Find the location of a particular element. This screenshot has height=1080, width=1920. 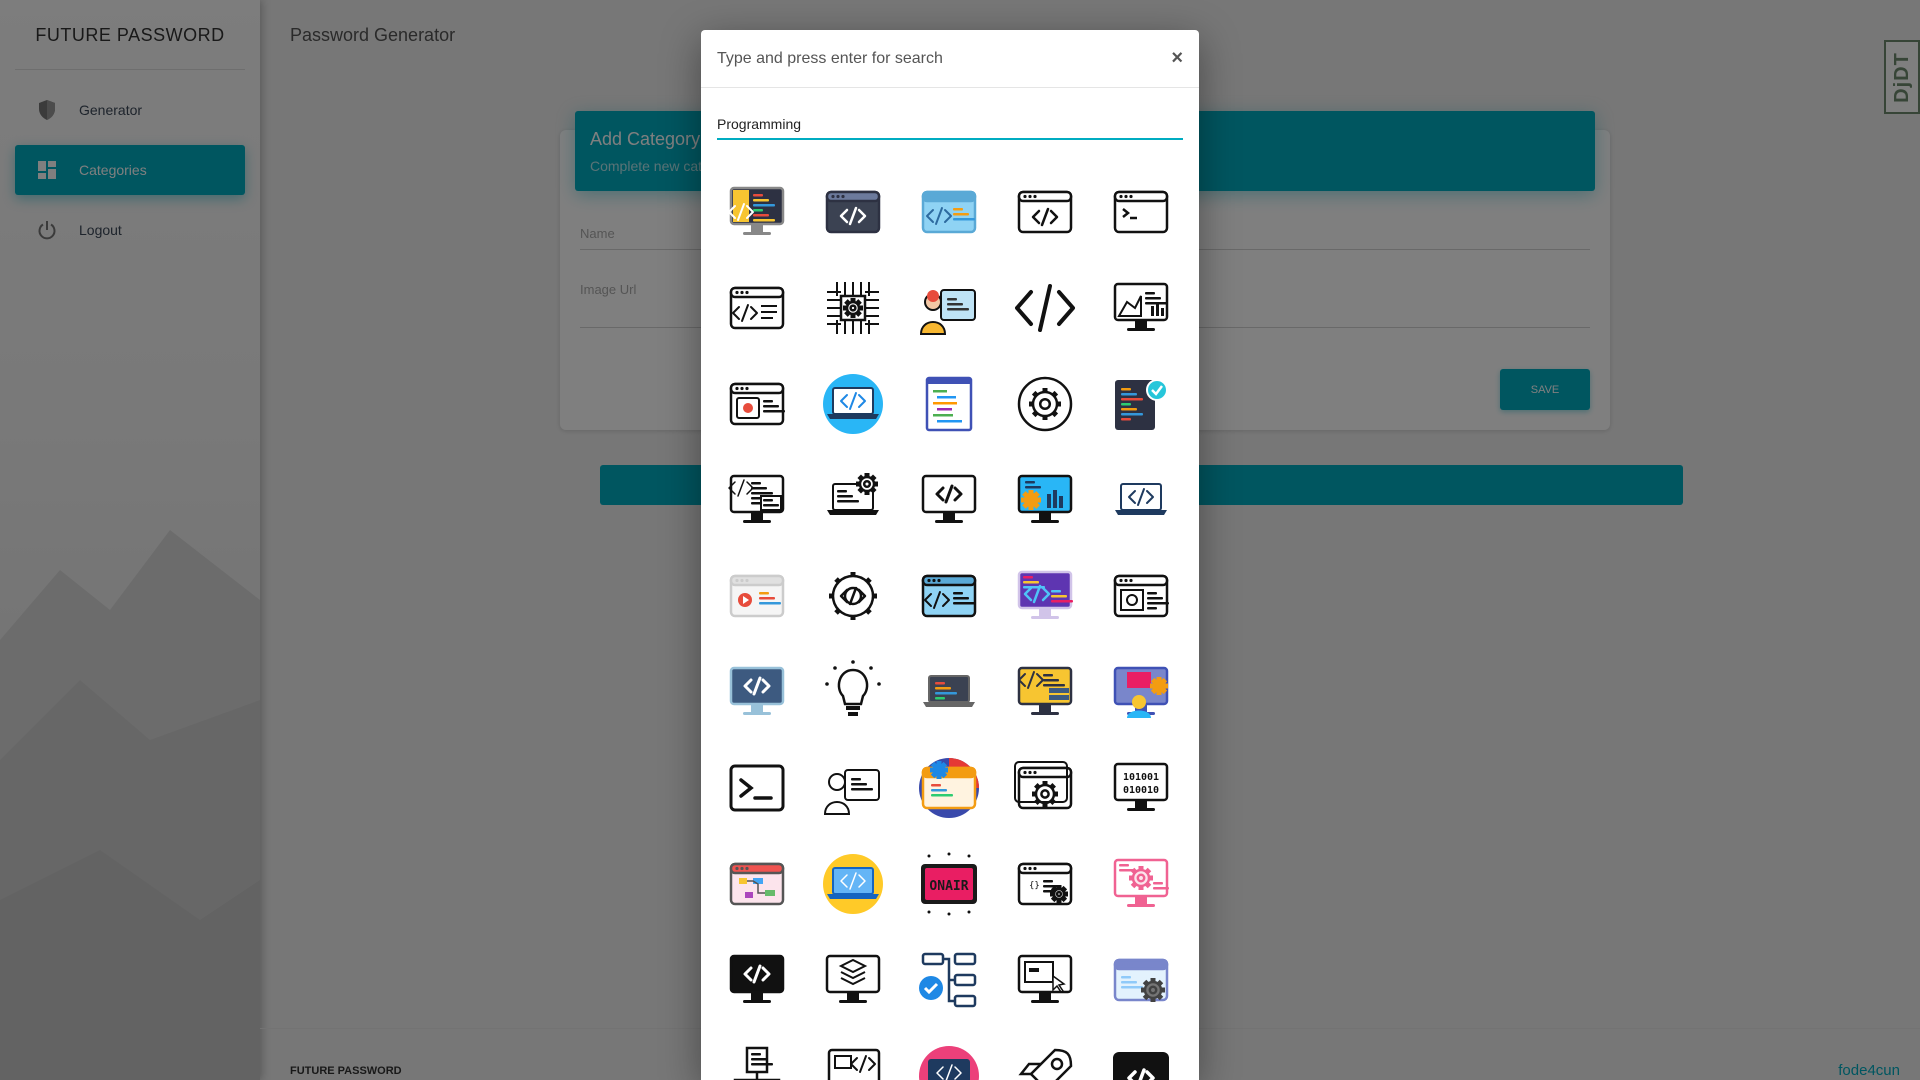

flowchart-check-icon-graphic is located at coordinates (948, 980).